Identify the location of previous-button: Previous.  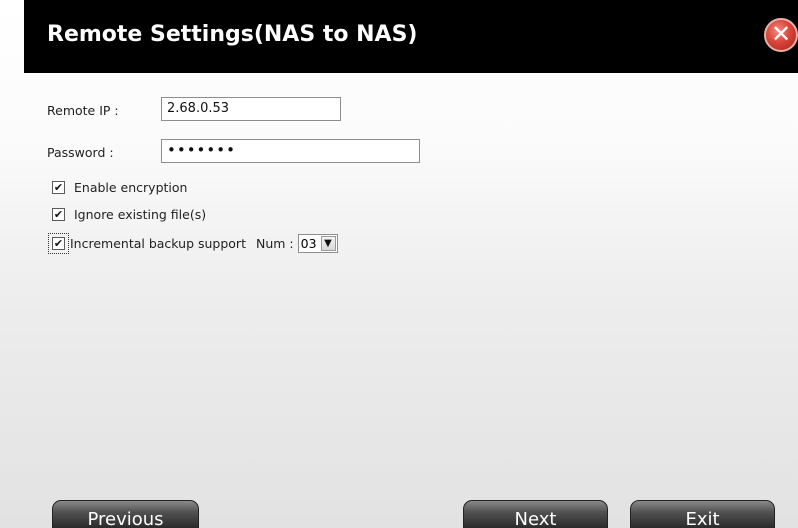
(125, 514).